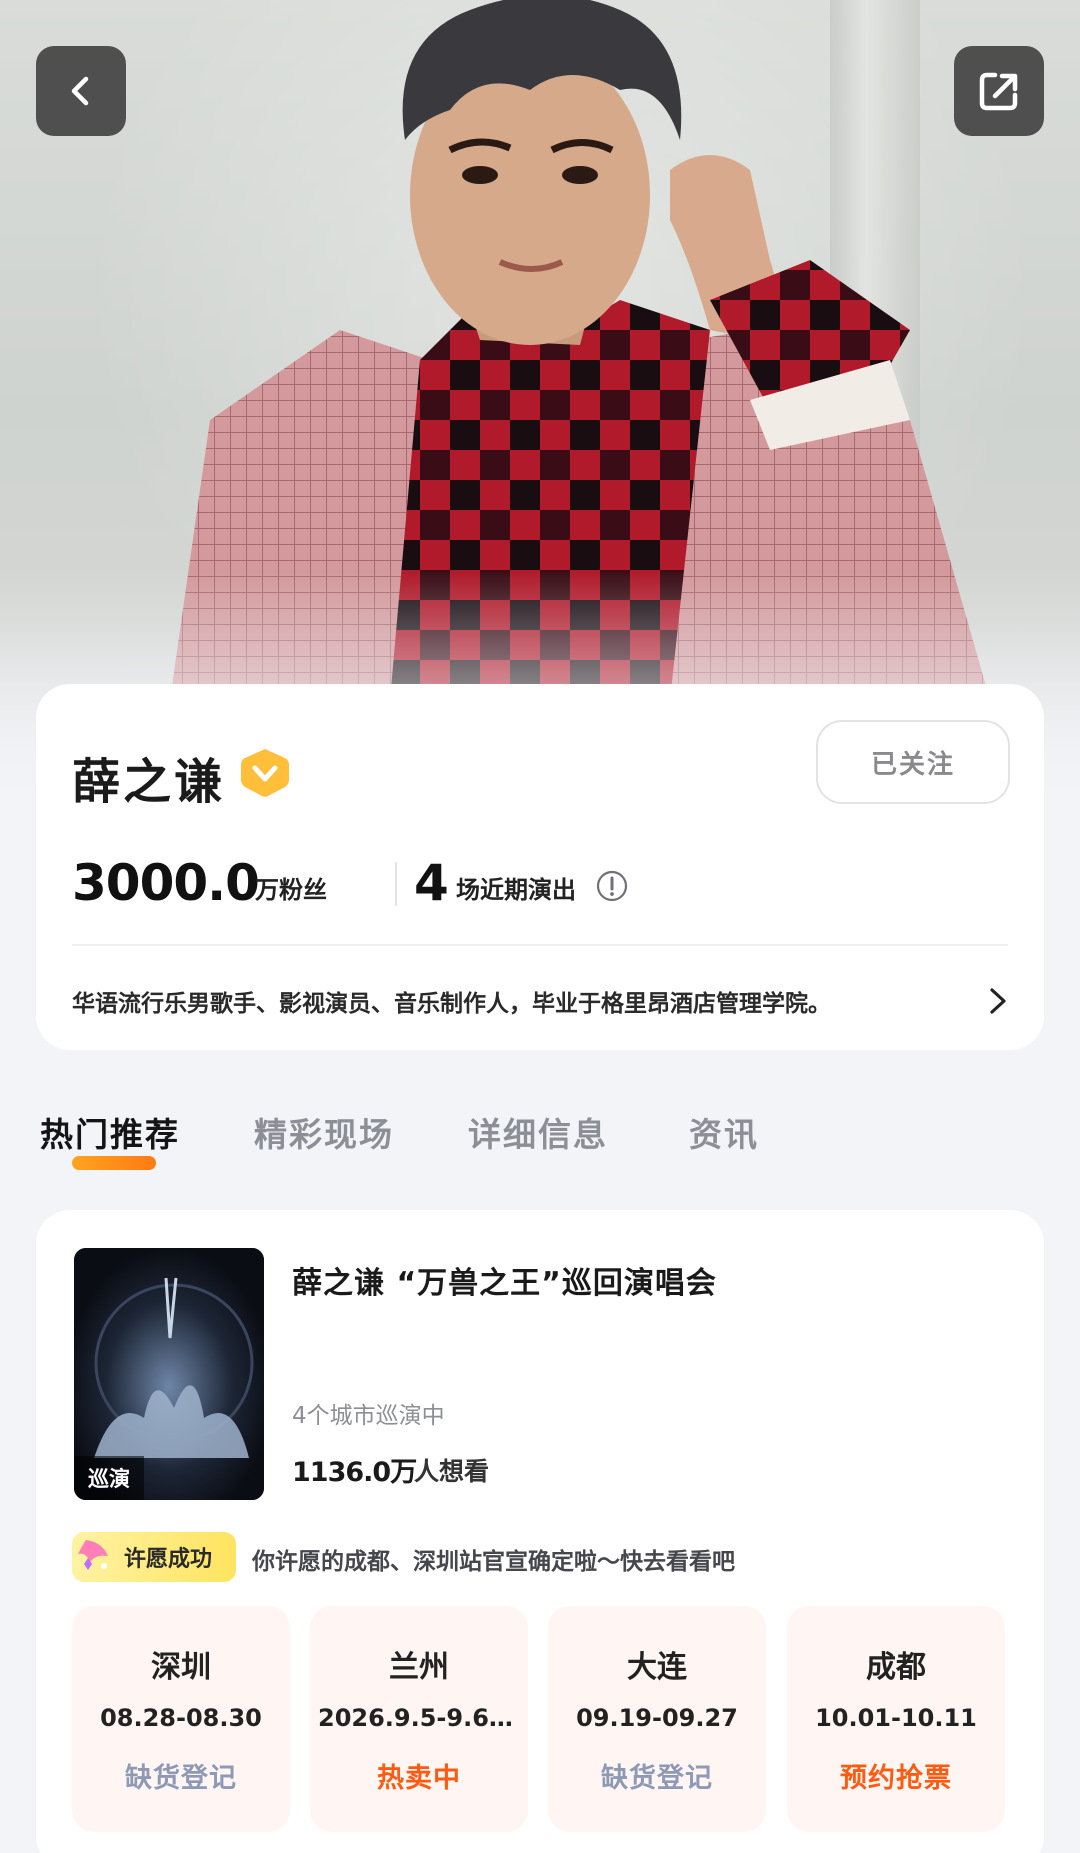 The image size is (1080, 1853). What do you see at coordinates (652, 1280) in the screenshot?
I see `concert-title: 薛之谦 “万兽之王”巡回演唱会` at bounding box center [652, 1280].